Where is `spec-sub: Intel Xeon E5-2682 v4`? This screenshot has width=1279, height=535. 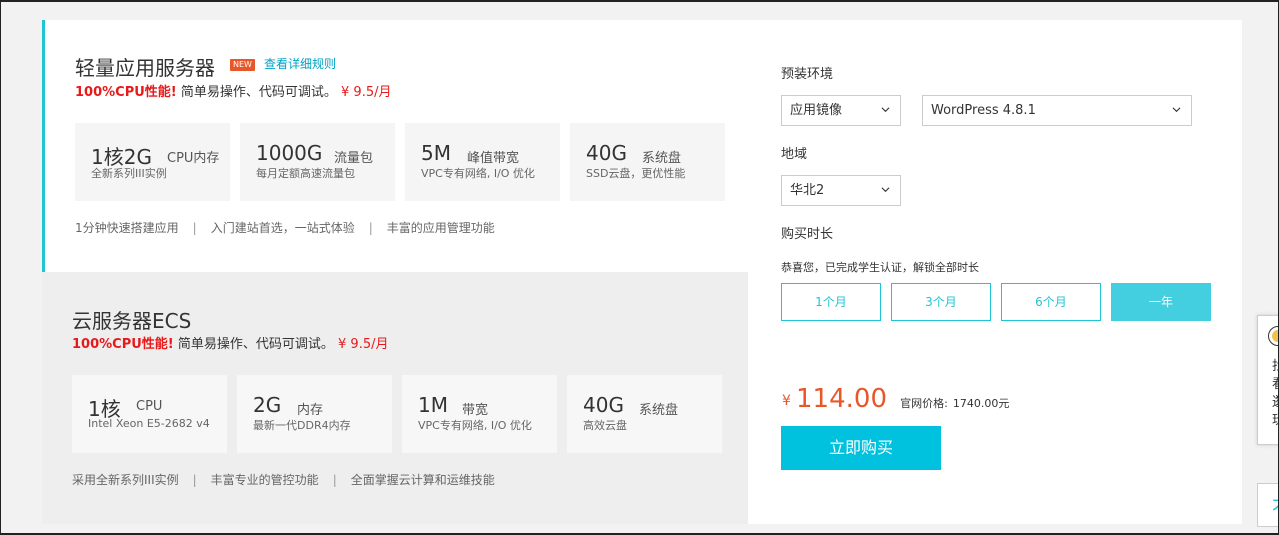
spec-sub: Intel Xeon E5-2682 v4 is located at coordinates (149, 423).